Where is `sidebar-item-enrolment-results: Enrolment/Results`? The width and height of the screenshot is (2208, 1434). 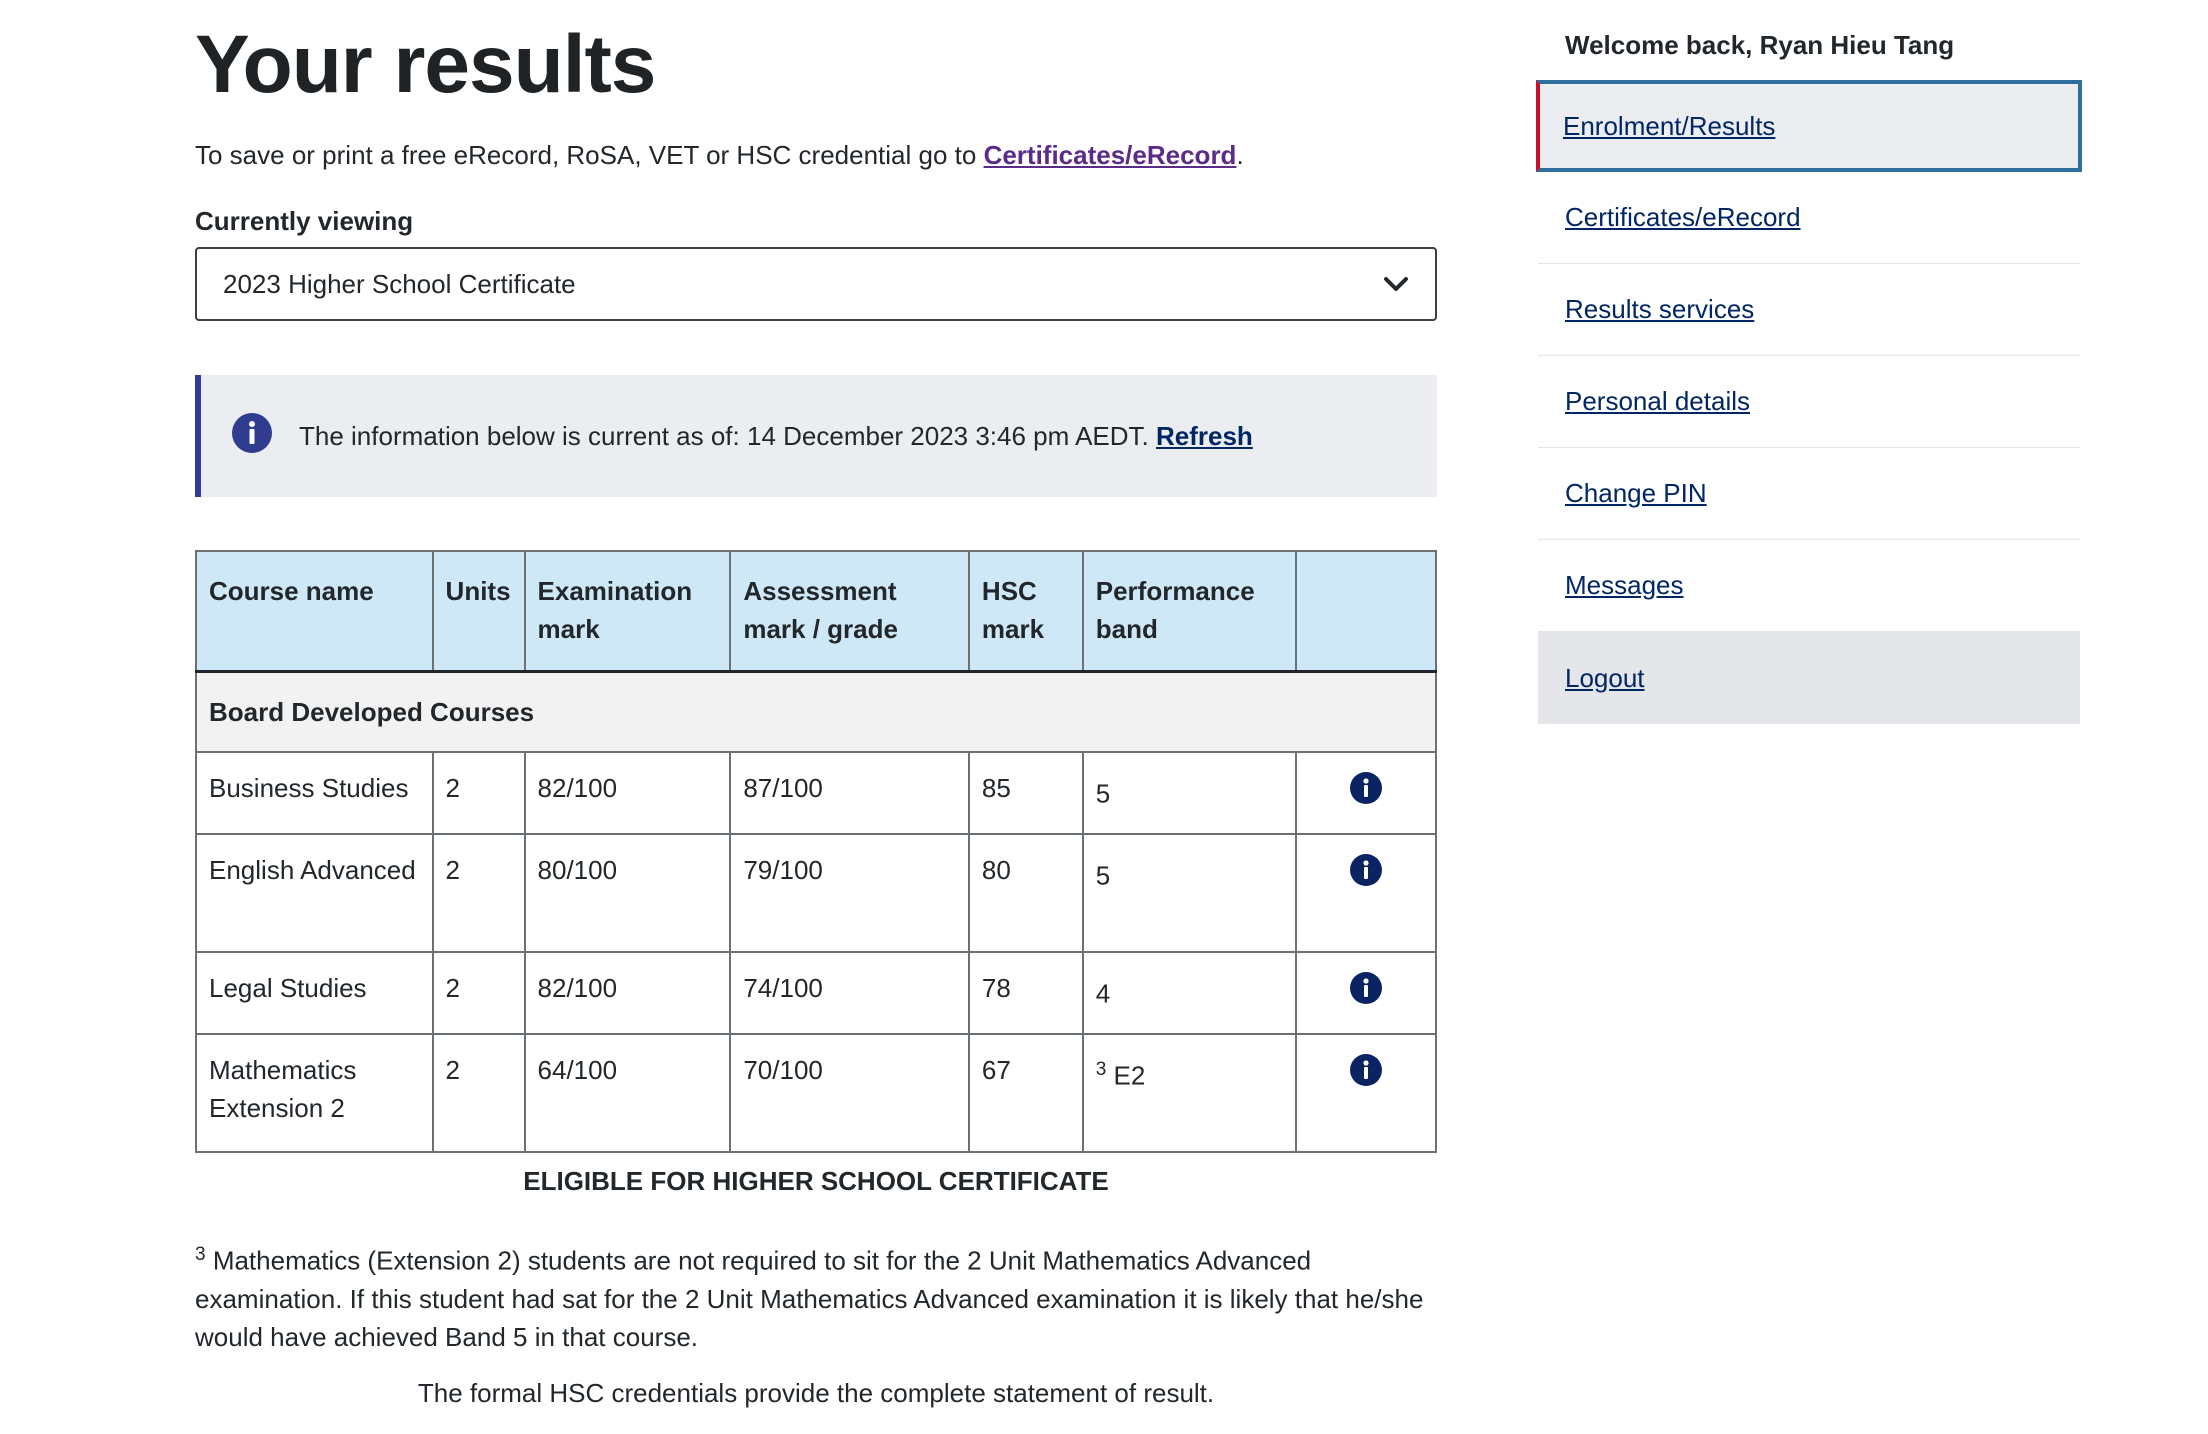
sidebar-item-enrolment-results: Enrolment/Results is located at coordinates (1809, 126).